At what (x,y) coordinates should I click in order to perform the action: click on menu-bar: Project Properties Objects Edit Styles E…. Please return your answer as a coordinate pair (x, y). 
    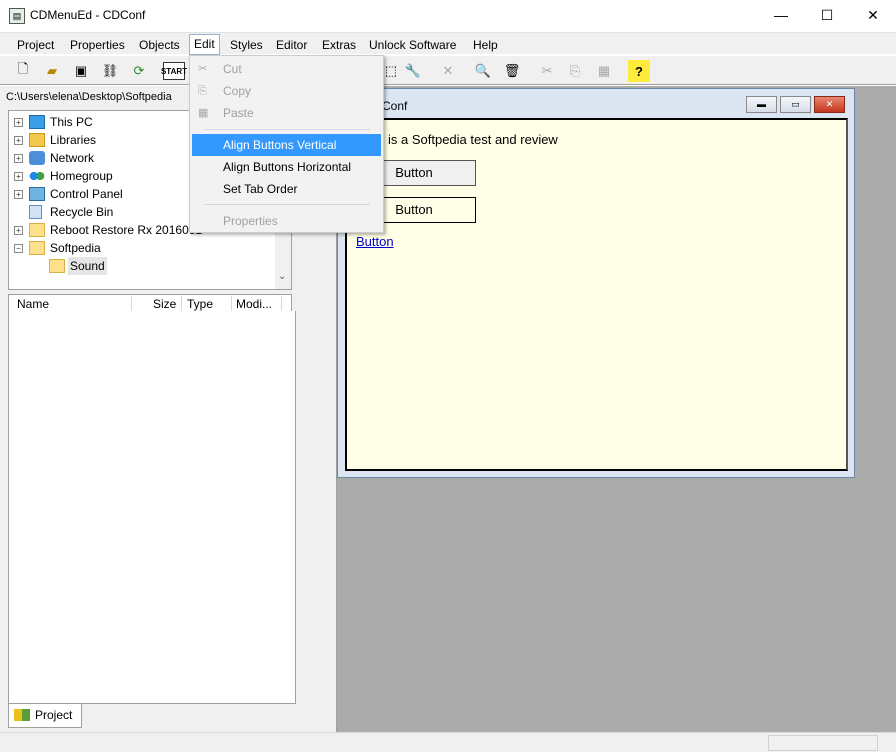
    Looking at the image, I should click on (448, 43).